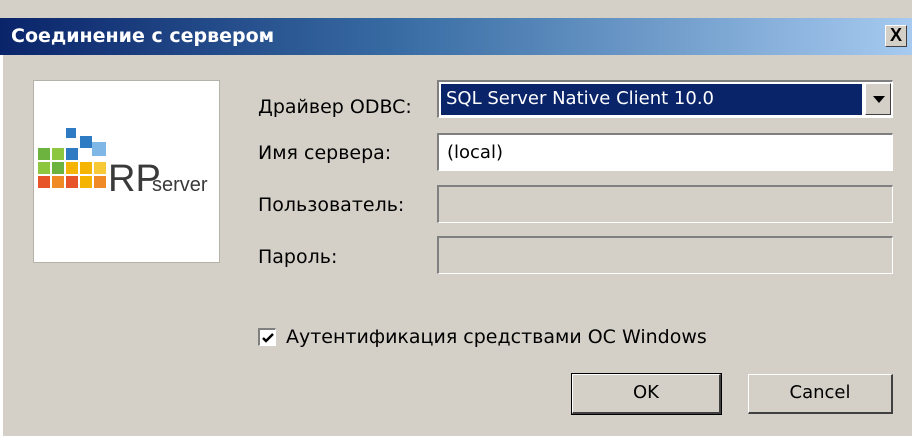  Describe the element at coordinates (180, 185) in the screenshot. I see `logo-text-server: server` at that location.